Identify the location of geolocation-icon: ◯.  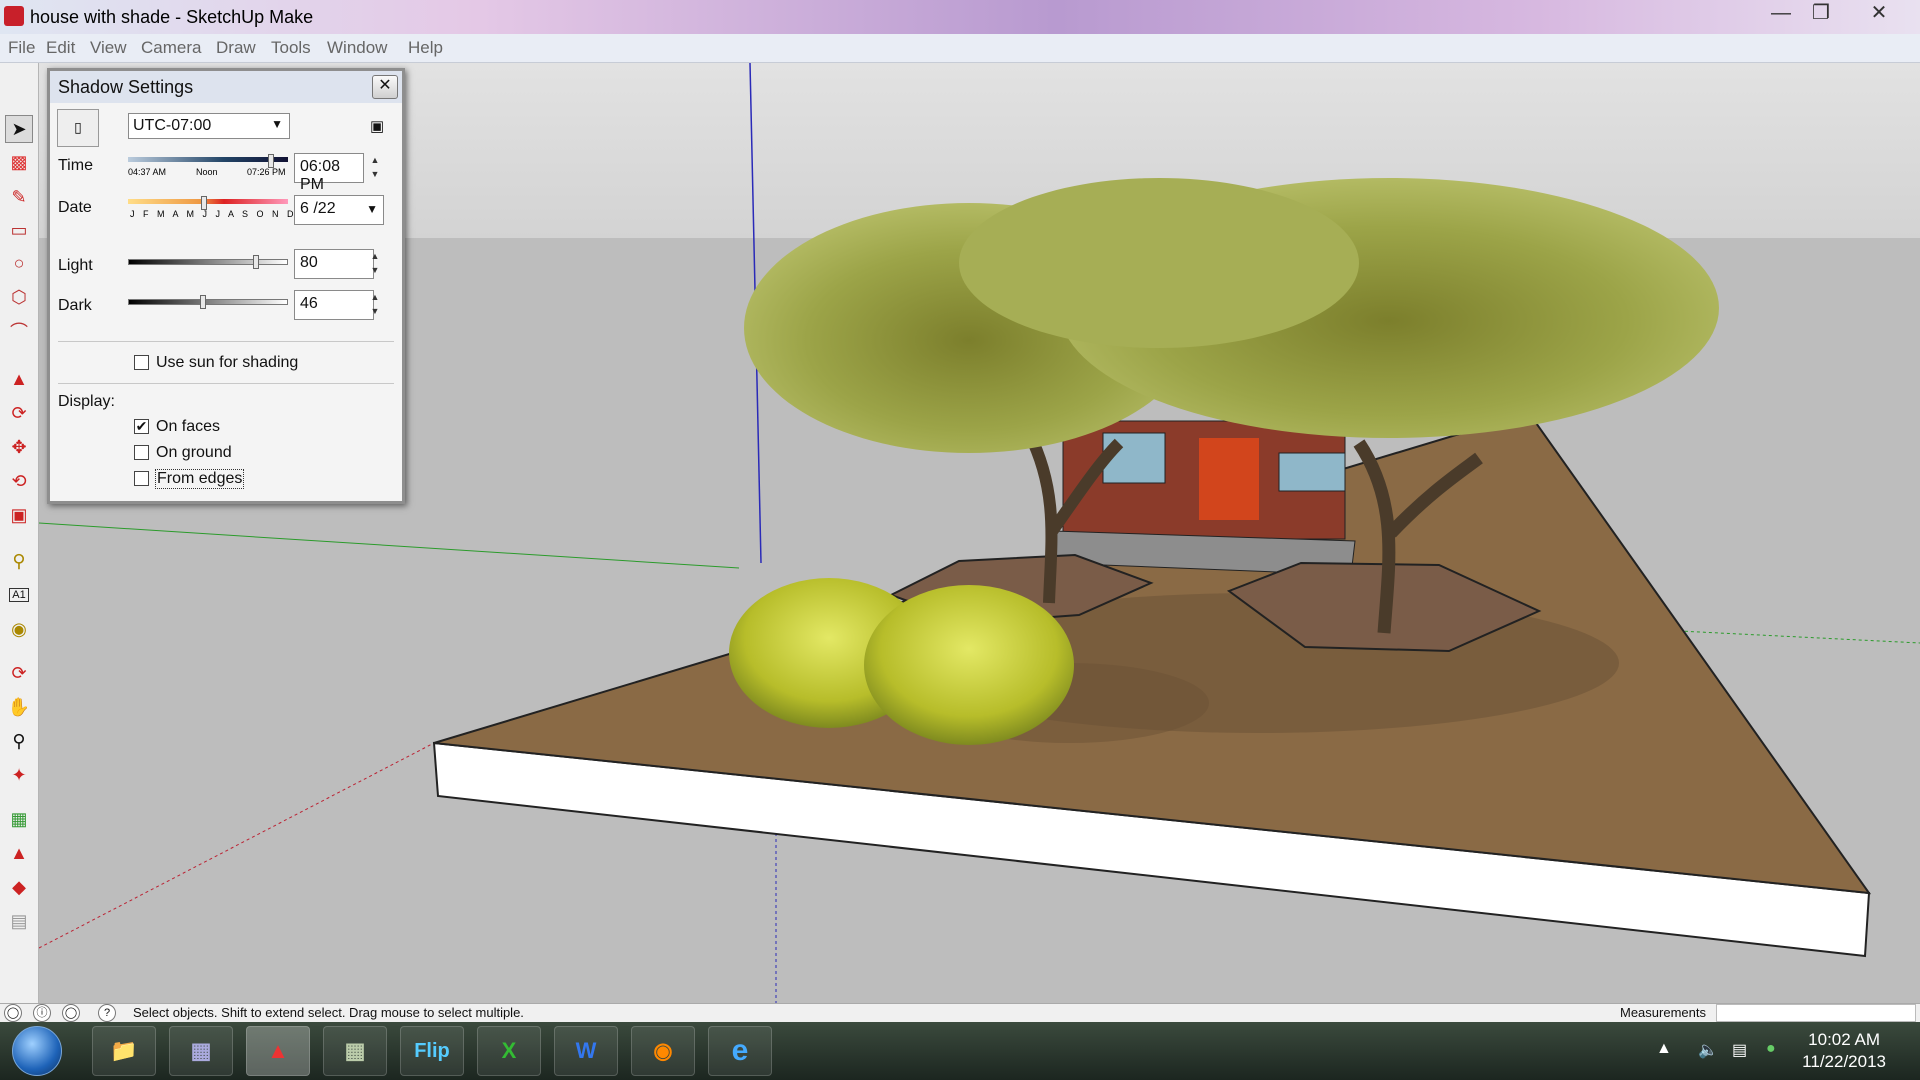
(13, 1013).